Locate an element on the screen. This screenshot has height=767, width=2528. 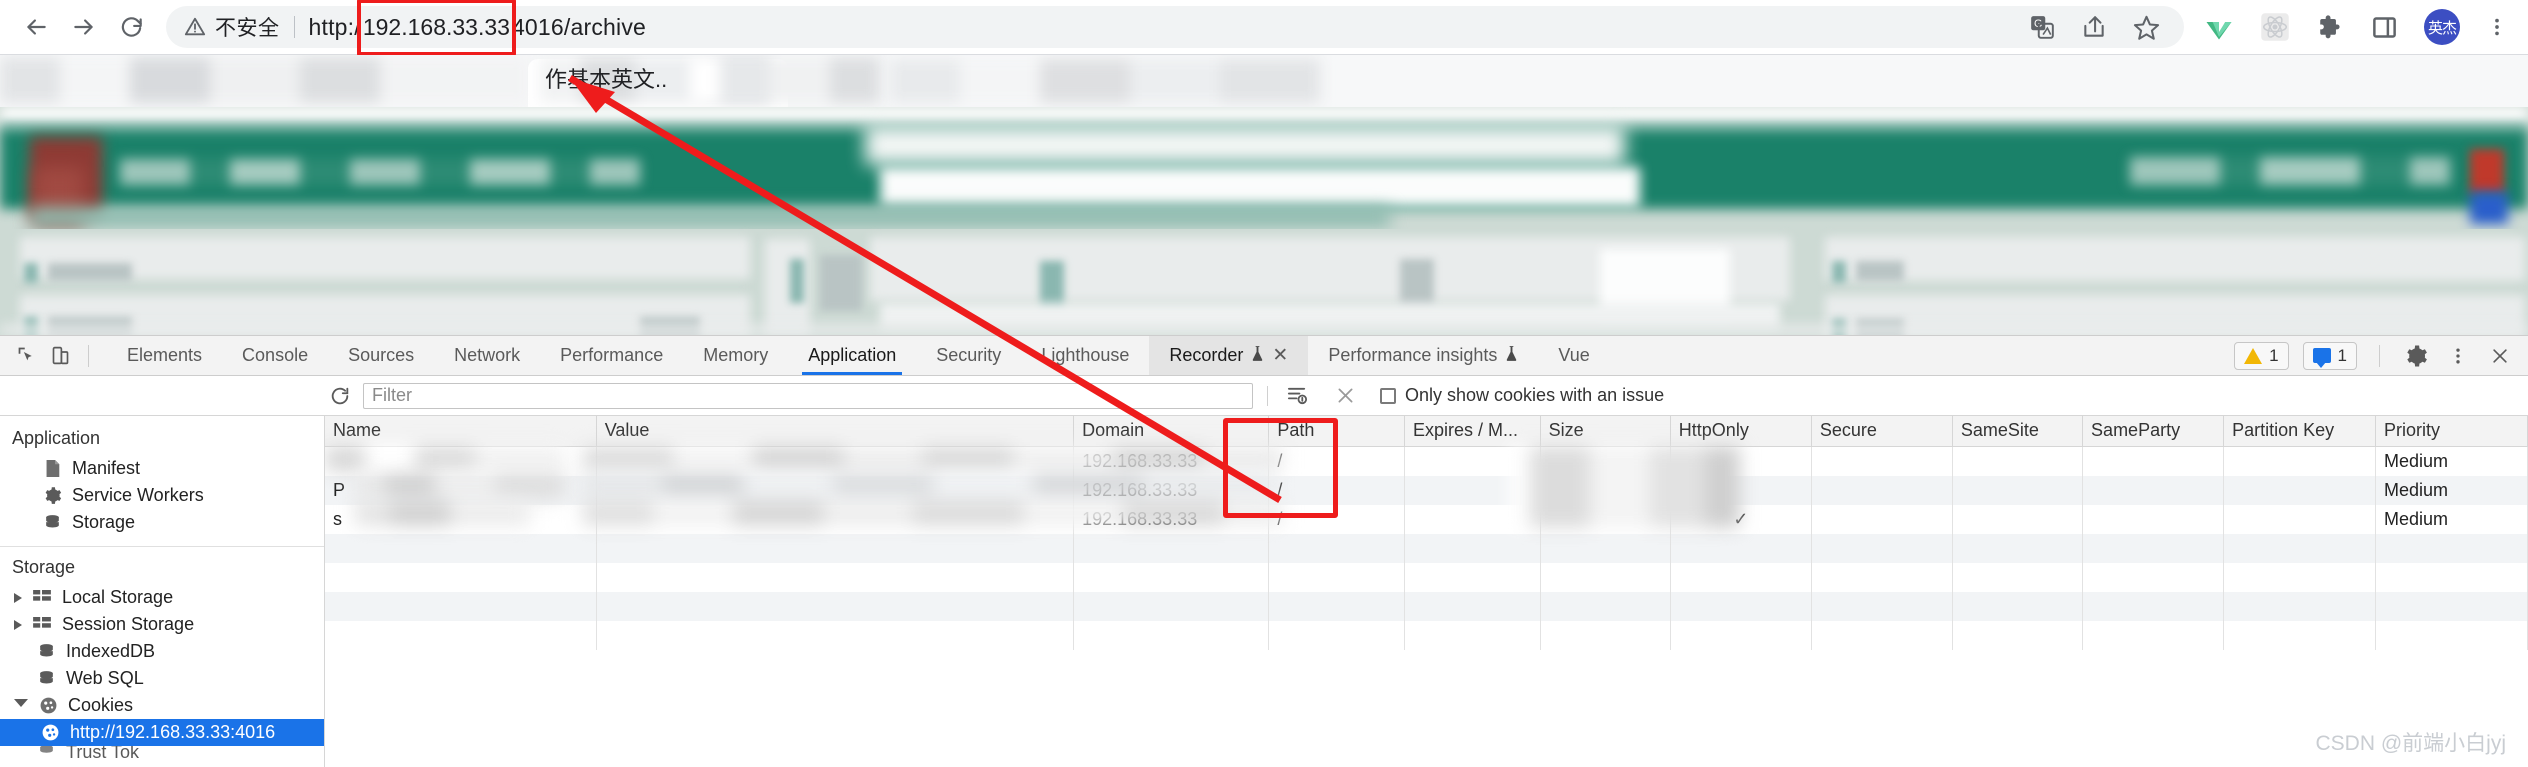
sidebar-item-local-storage: Local Storage is located at coordinates (162, 597).